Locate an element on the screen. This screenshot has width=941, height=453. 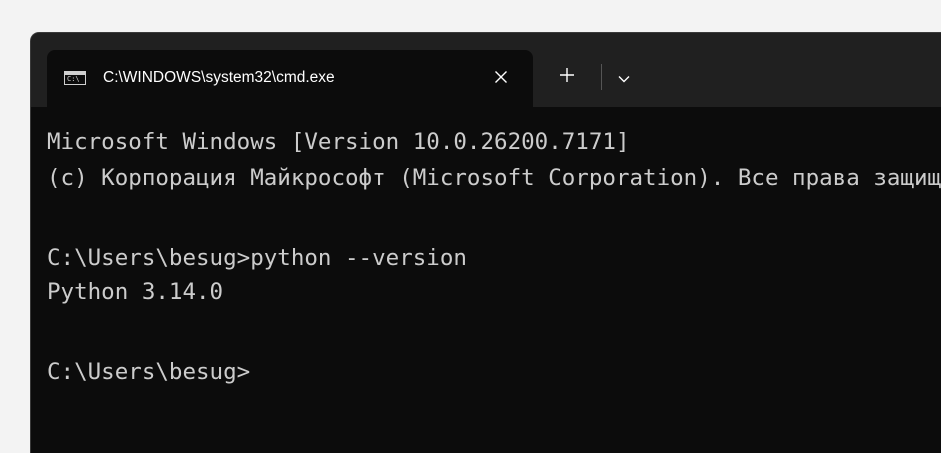
tab-title: C:\WINDOWS\system32\cmd.exe is located at coordinates (219, 77).